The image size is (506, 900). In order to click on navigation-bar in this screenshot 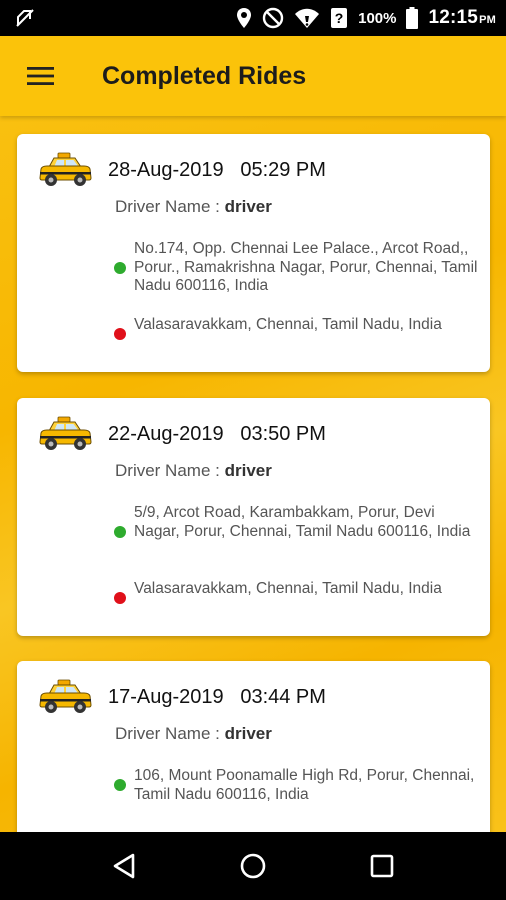, I will do `click(253, 866)`.